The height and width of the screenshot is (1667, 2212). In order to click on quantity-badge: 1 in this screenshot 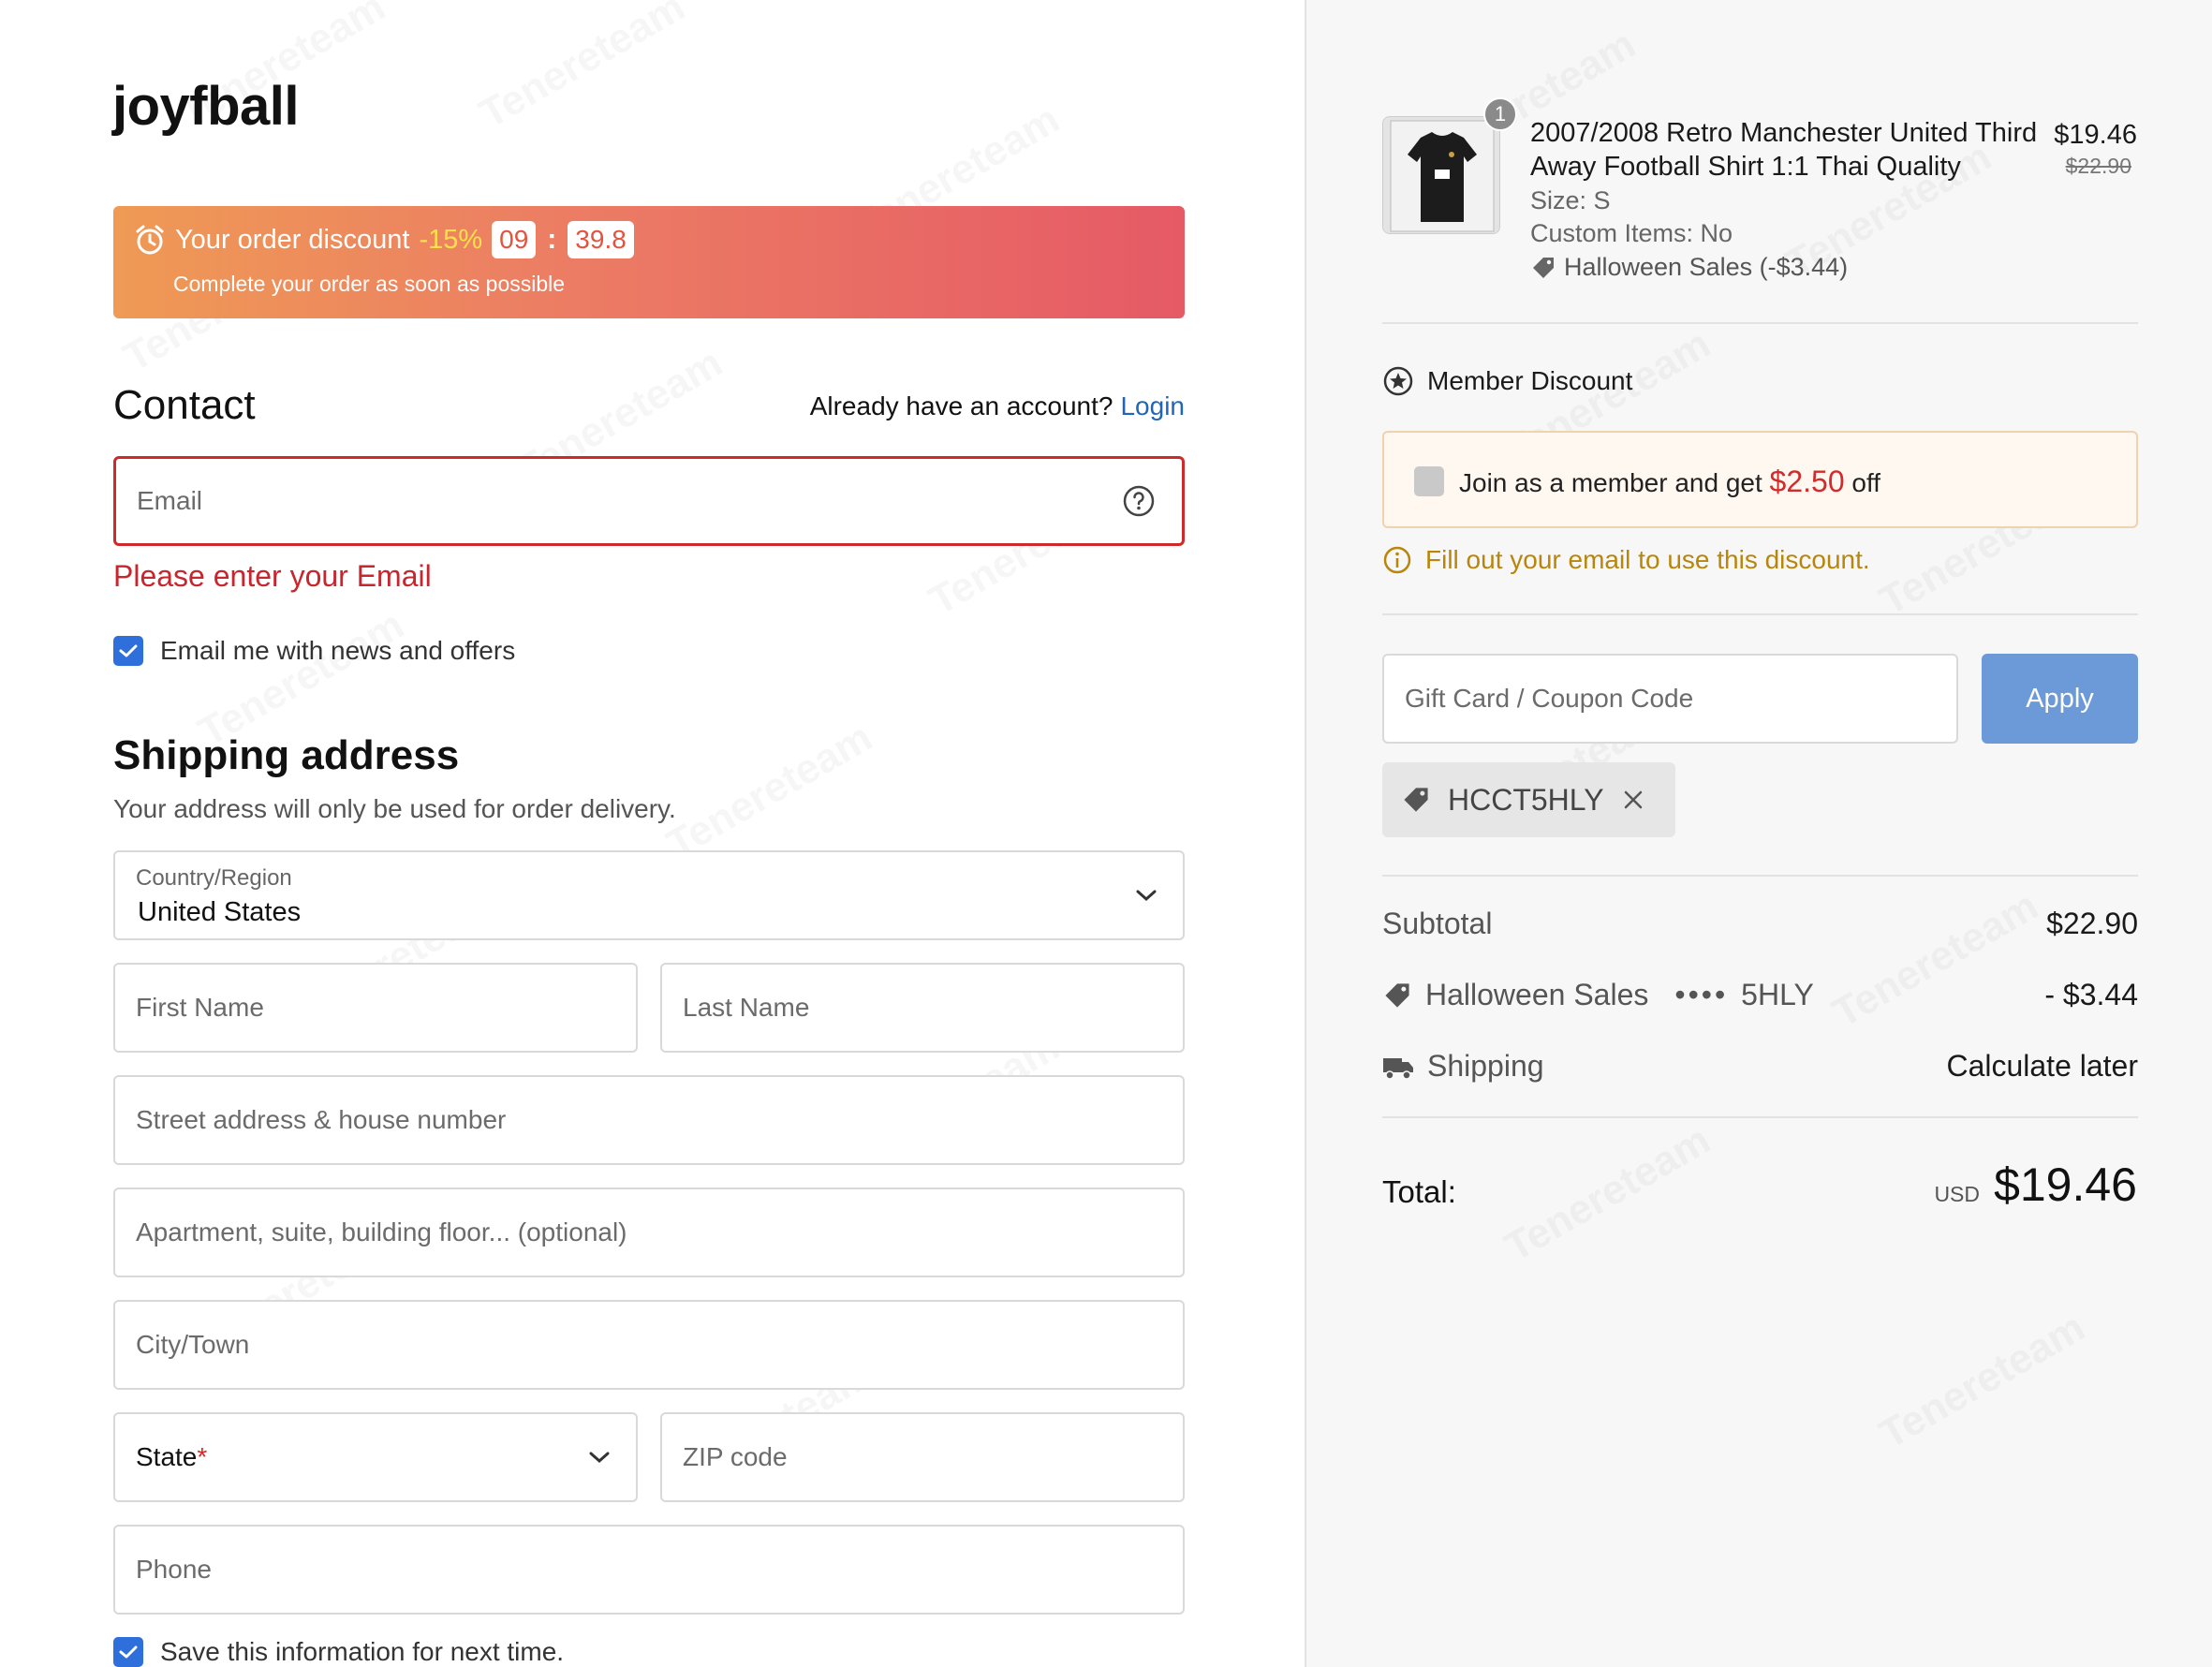, I will do `click(1500, 114)`.